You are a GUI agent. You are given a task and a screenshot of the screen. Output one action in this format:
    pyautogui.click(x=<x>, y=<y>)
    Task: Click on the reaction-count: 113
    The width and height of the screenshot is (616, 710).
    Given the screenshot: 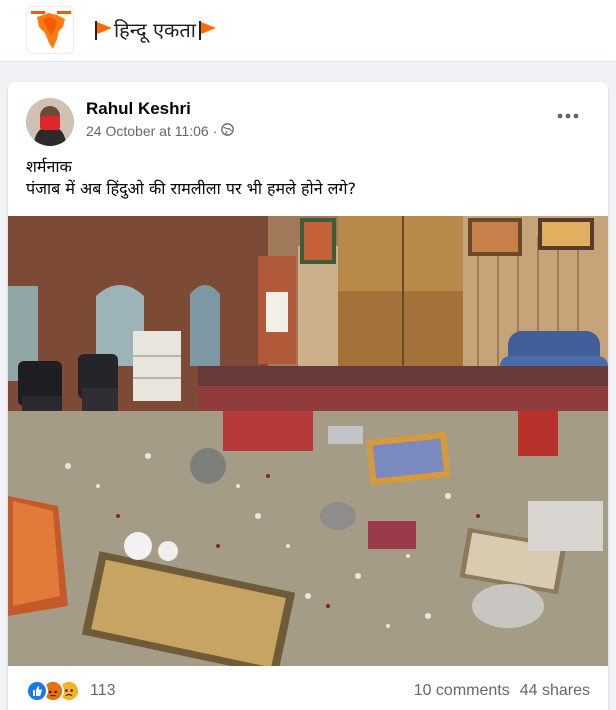 What is the action you would take?
    pyautogui.click(x=103, y=690)
    